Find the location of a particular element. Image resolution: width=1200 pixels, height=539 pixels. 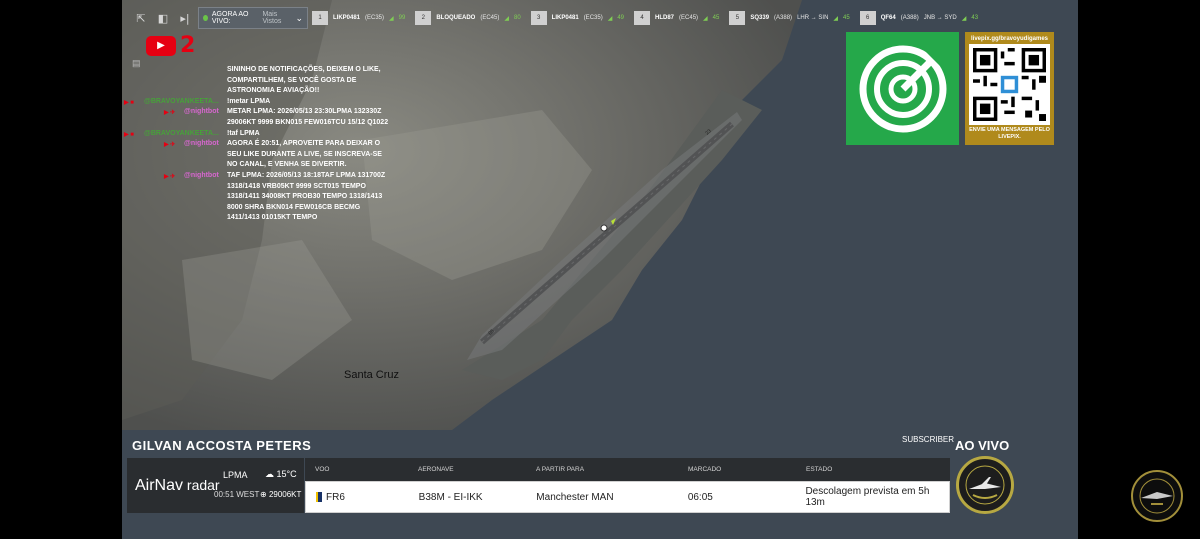

youtube-play-icon: ▶ is located at coordinates (161, 45).